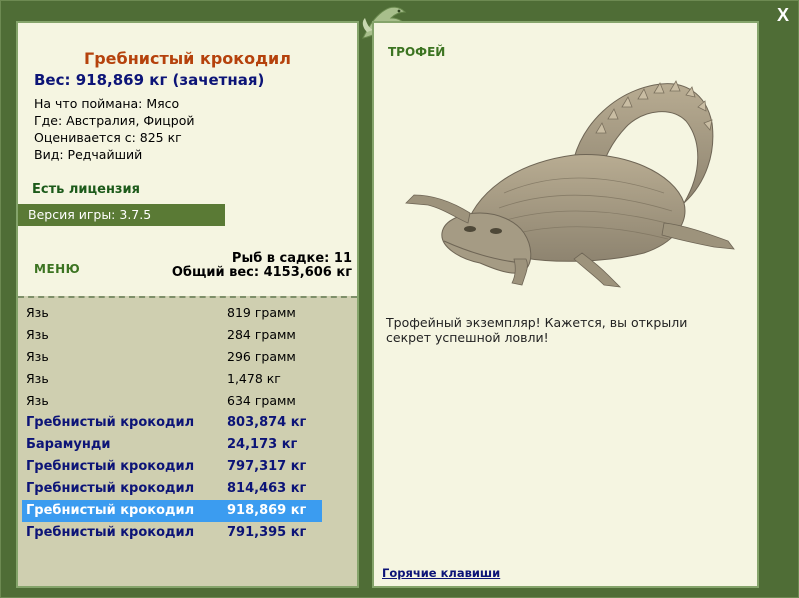 The height and width of the screenshot is (598, 799). Describe the element at coordinates (68, 444) in the screenshot. I see `fish-name: Барамунди` at that location.